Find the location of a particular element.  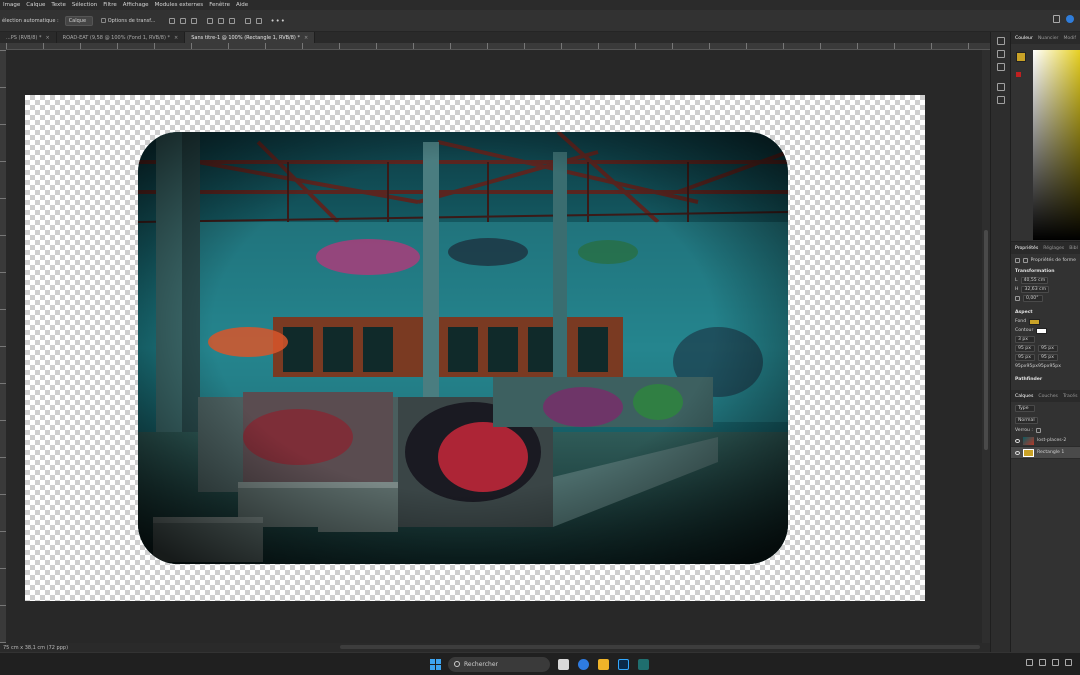

share-icon is located at coordinates (1056, 19).